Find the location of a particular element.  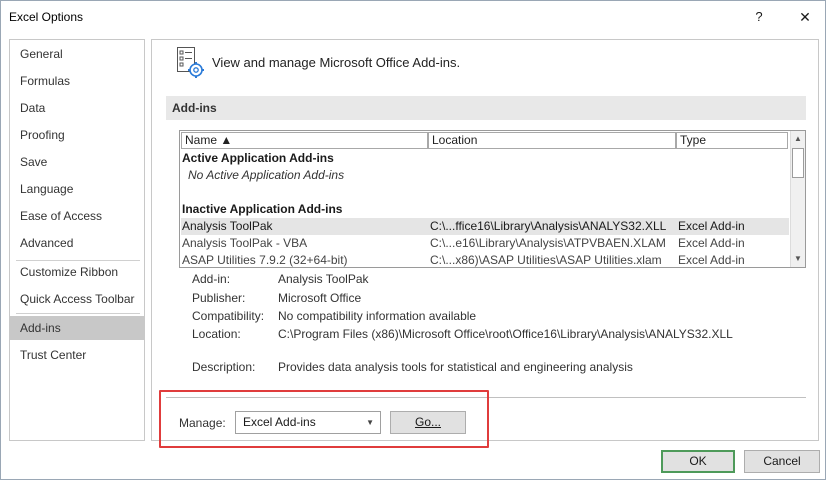

window-title: Excel Options is located at coordinates (46, 17).